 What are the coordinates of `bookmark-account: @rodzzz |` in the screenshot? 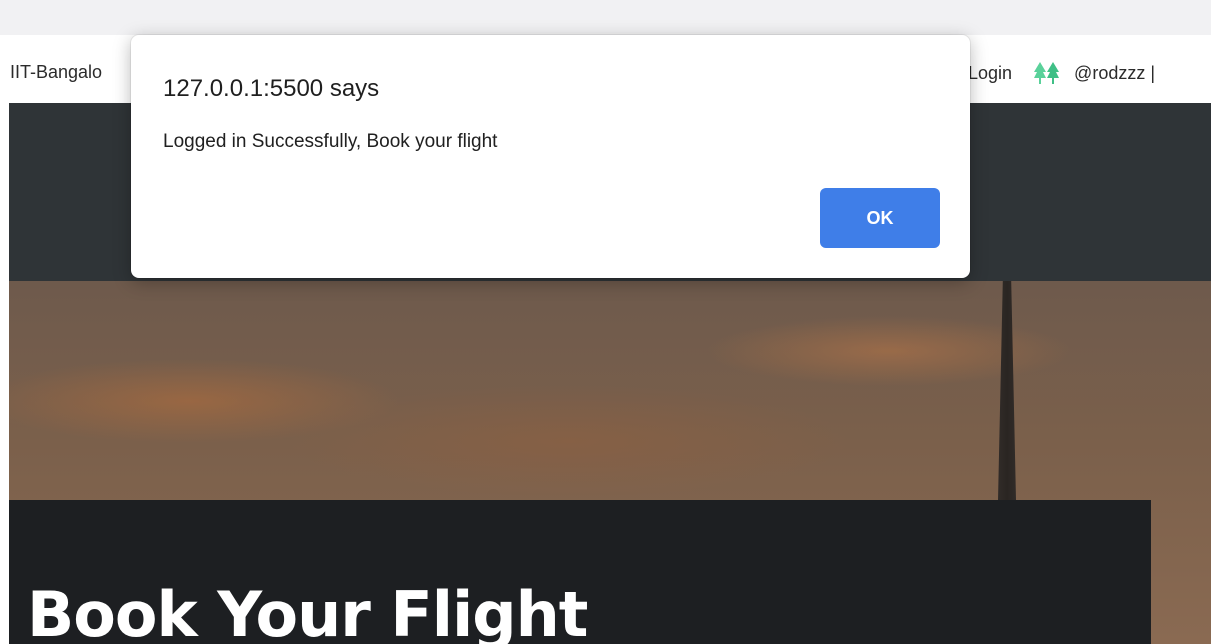 It's located at (1114, 73).